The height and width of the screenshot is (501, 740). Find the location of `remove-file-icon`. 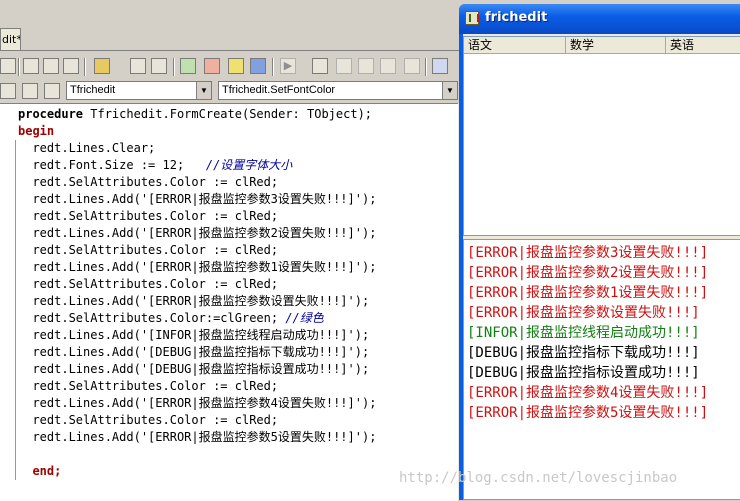

remove-file-icon is located at coordinates (212, 66).